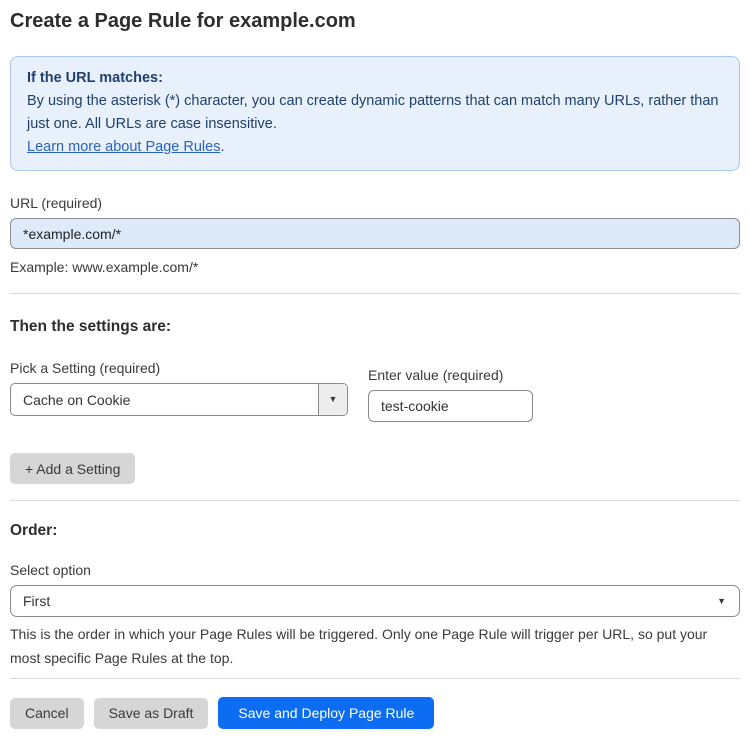 The height and width of the screenshot is (749, 750). I want to click on order-select-value: First, so click(37, 601).